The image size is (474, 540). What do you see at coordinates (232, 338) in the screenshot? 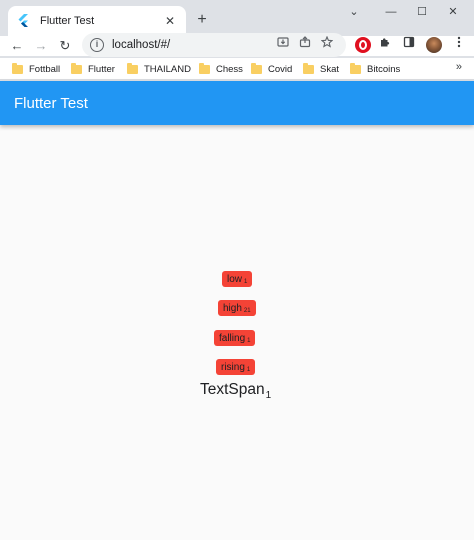
I see `chip-text: falling` at bounding box center [232, 338].